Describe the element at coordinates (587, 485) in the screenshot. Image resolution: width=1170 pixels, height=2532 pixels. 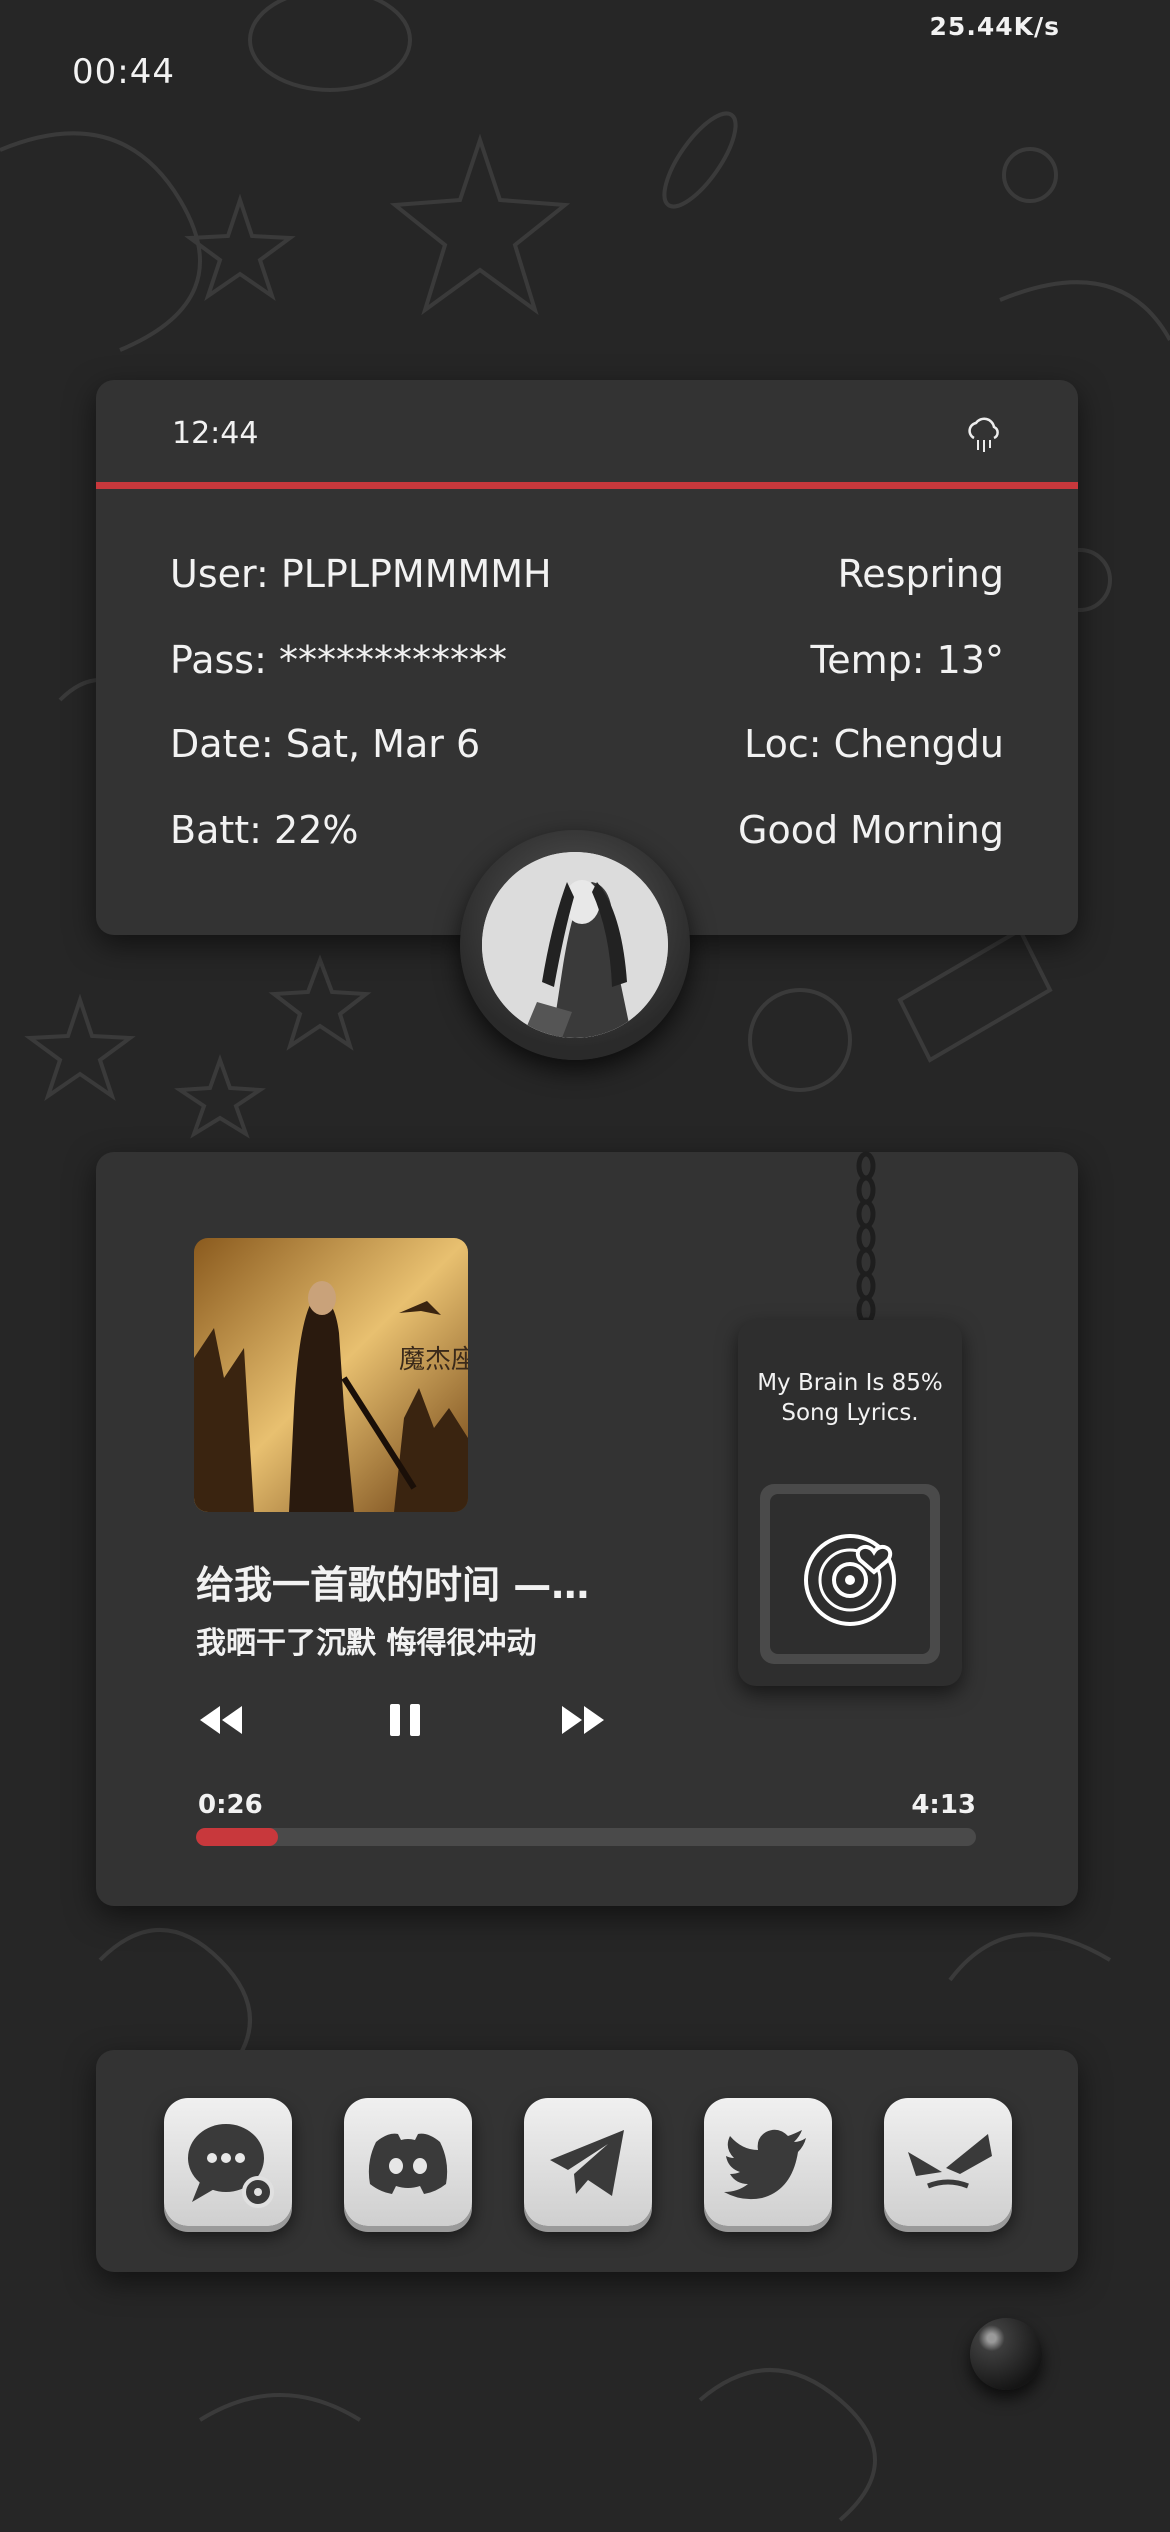
I see `accent-divider` at that location.